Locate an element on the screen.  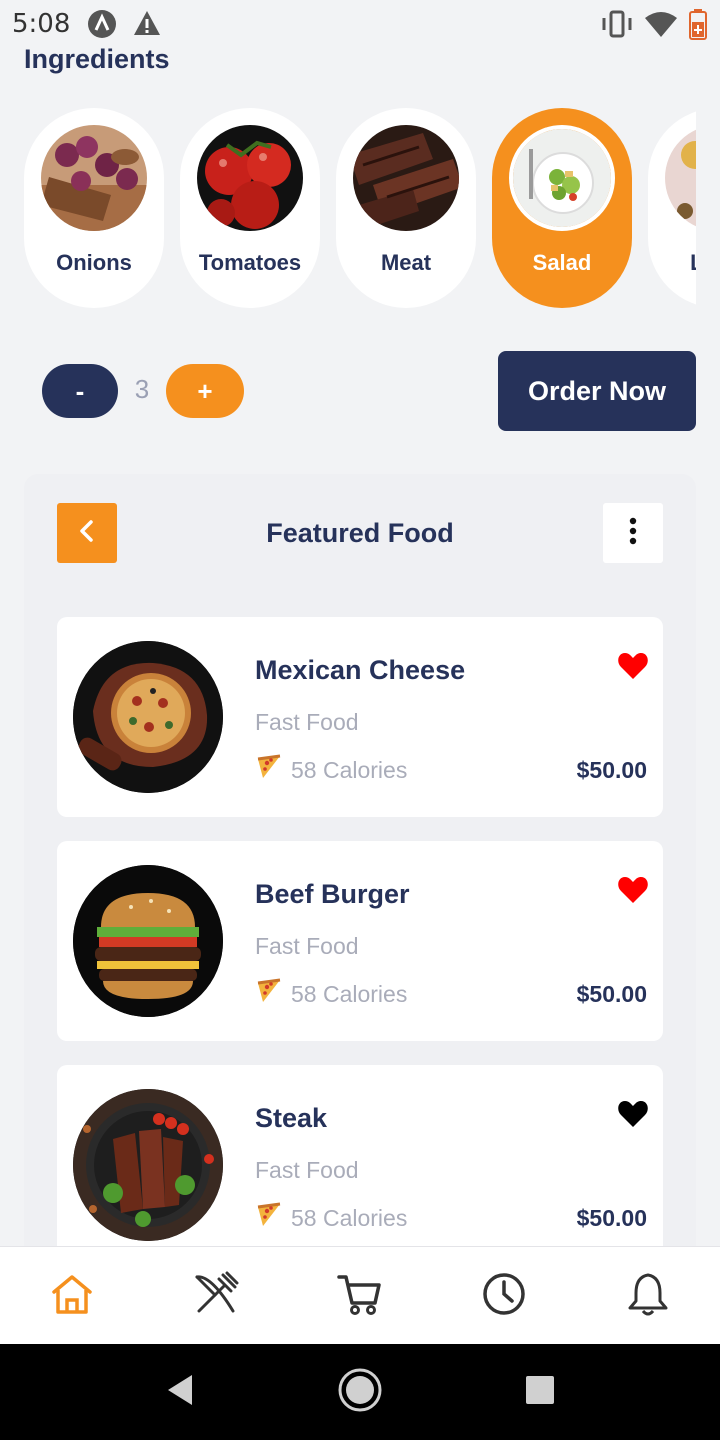
system-back-button is located at coordinates (180, 1392).